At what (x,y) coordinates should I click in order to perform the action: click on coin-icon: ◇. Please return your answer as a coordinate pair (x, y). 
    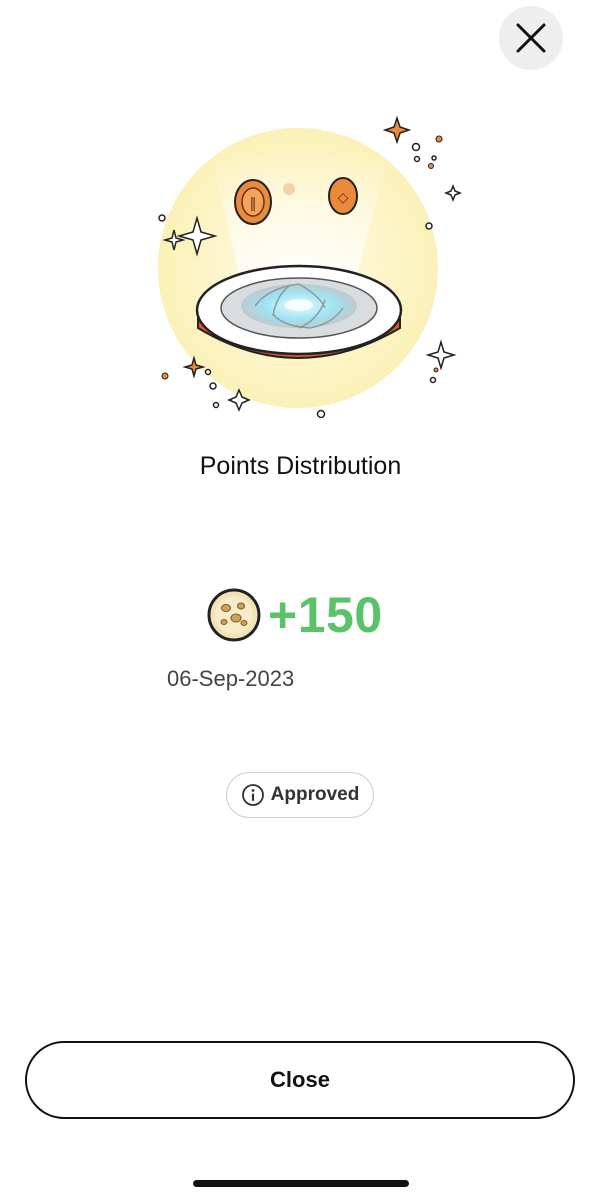
    Looking at the image, I should click on (343, 196).